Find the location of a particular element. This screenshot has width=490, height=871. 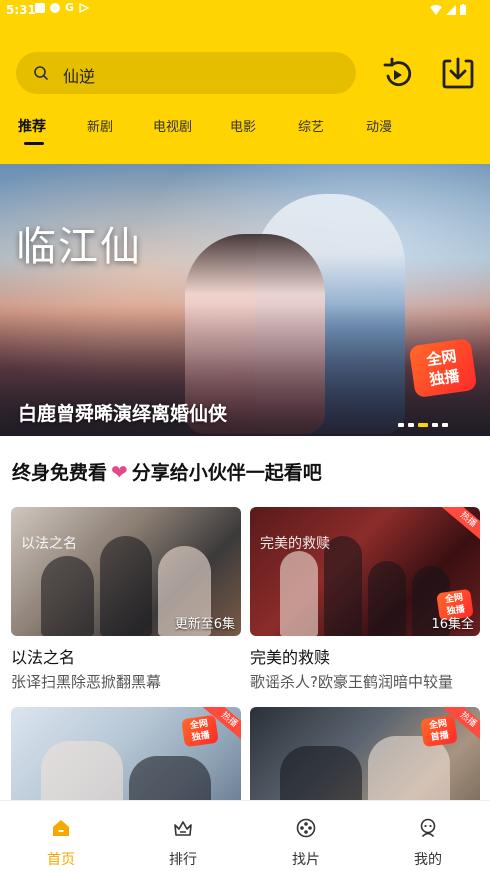

video-card: 以法之名 更新至6集 以法之名 张译扫黑除恶掀翻黑幕 is located at coordinates (126, 599).